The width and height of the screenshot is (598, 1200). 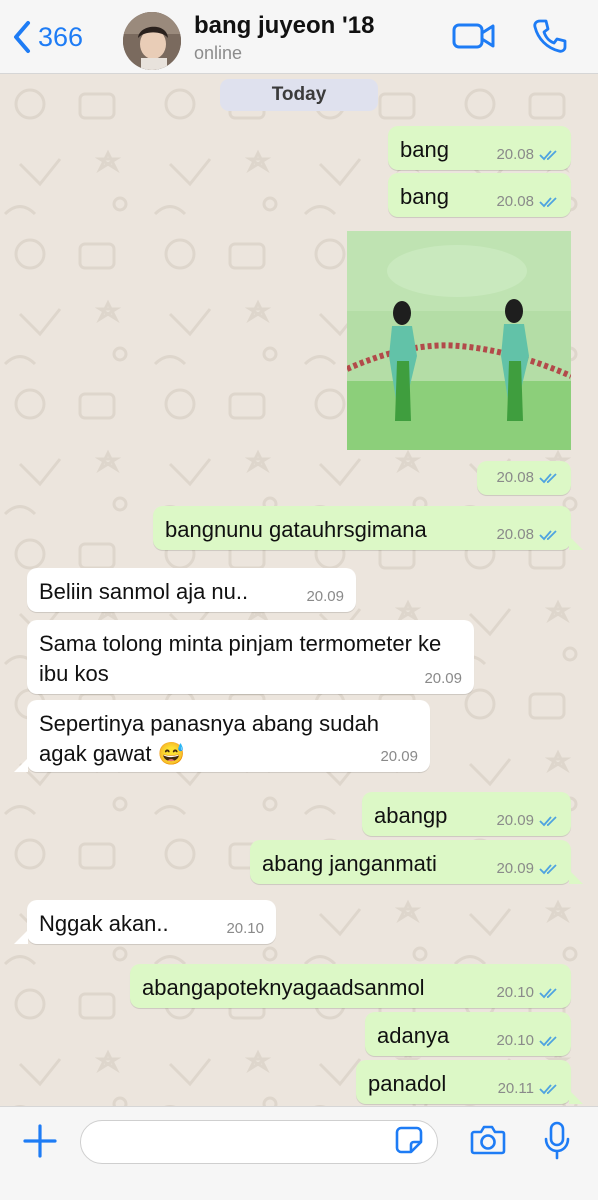 I want to click on message-input, so click(x=259, y=1142).